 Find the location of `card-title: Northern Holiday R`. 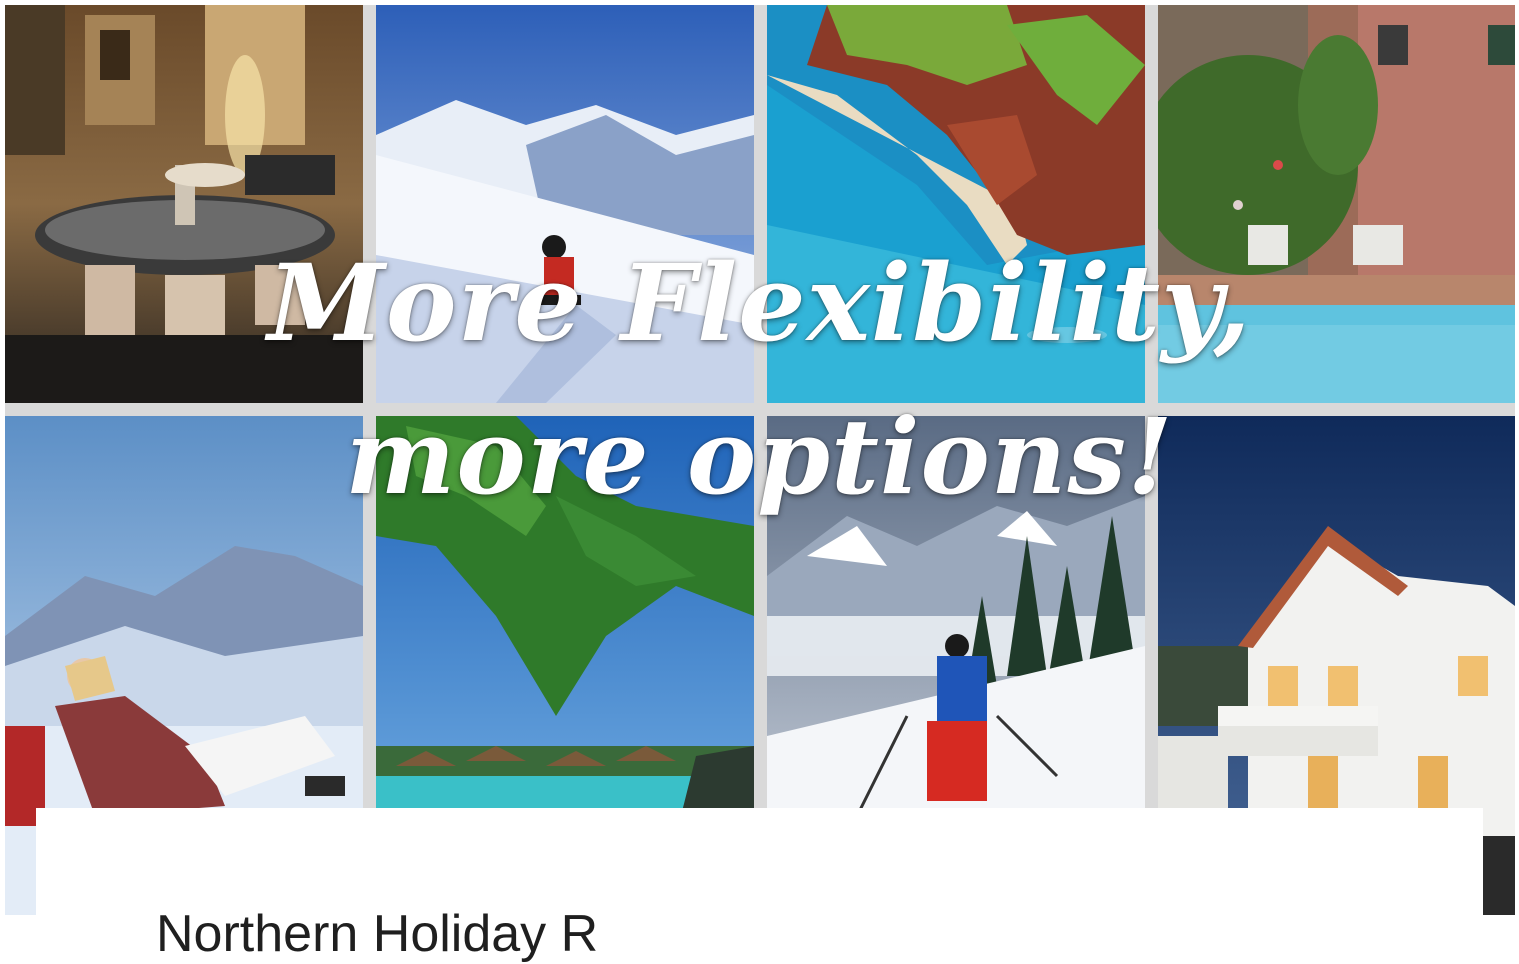

card-title: Northern Holiday R is located at coordinates (377, 934).